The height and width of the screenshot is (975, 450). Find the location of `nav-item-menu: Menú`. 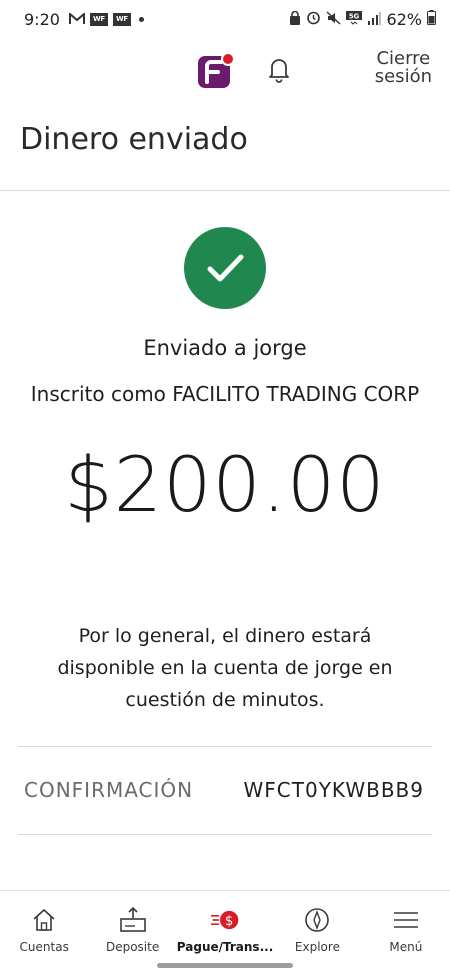

nav-item-menu: Menú is located at coordinates (406, 925).